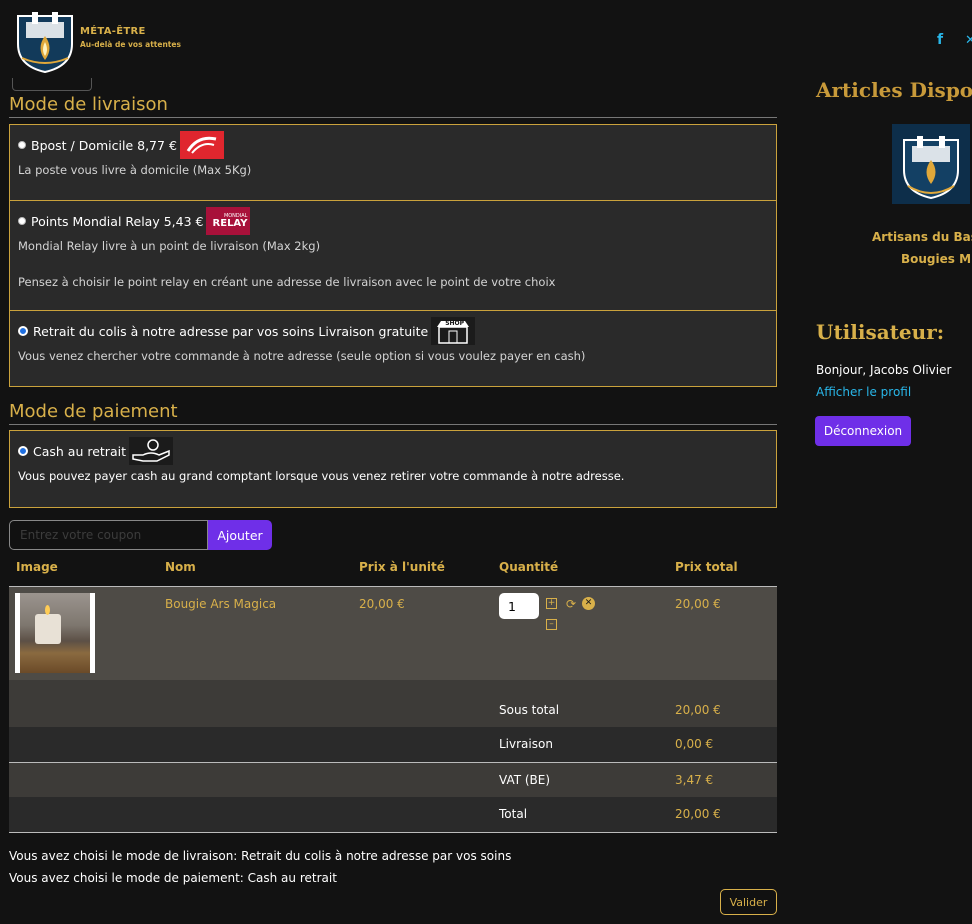 Image resolution: width=972 pixels, height=924 pixels. I want to click on subtotal-value: 20,00 €, so click(698, 710).